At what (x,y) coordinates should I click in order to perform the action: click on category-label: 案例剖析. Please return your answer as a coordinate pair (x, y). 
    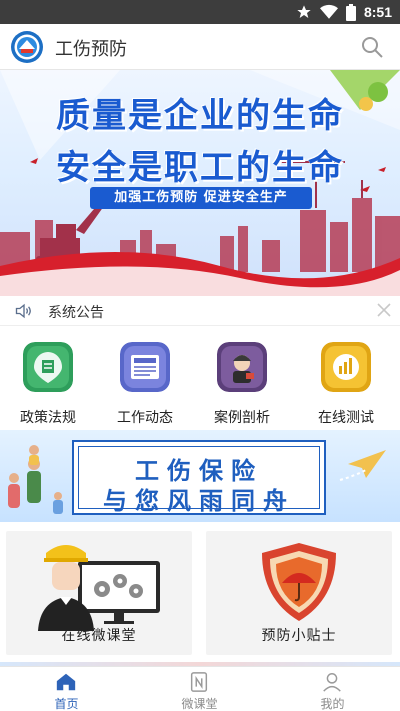
    Looking at the image, I should click on (242, 418).